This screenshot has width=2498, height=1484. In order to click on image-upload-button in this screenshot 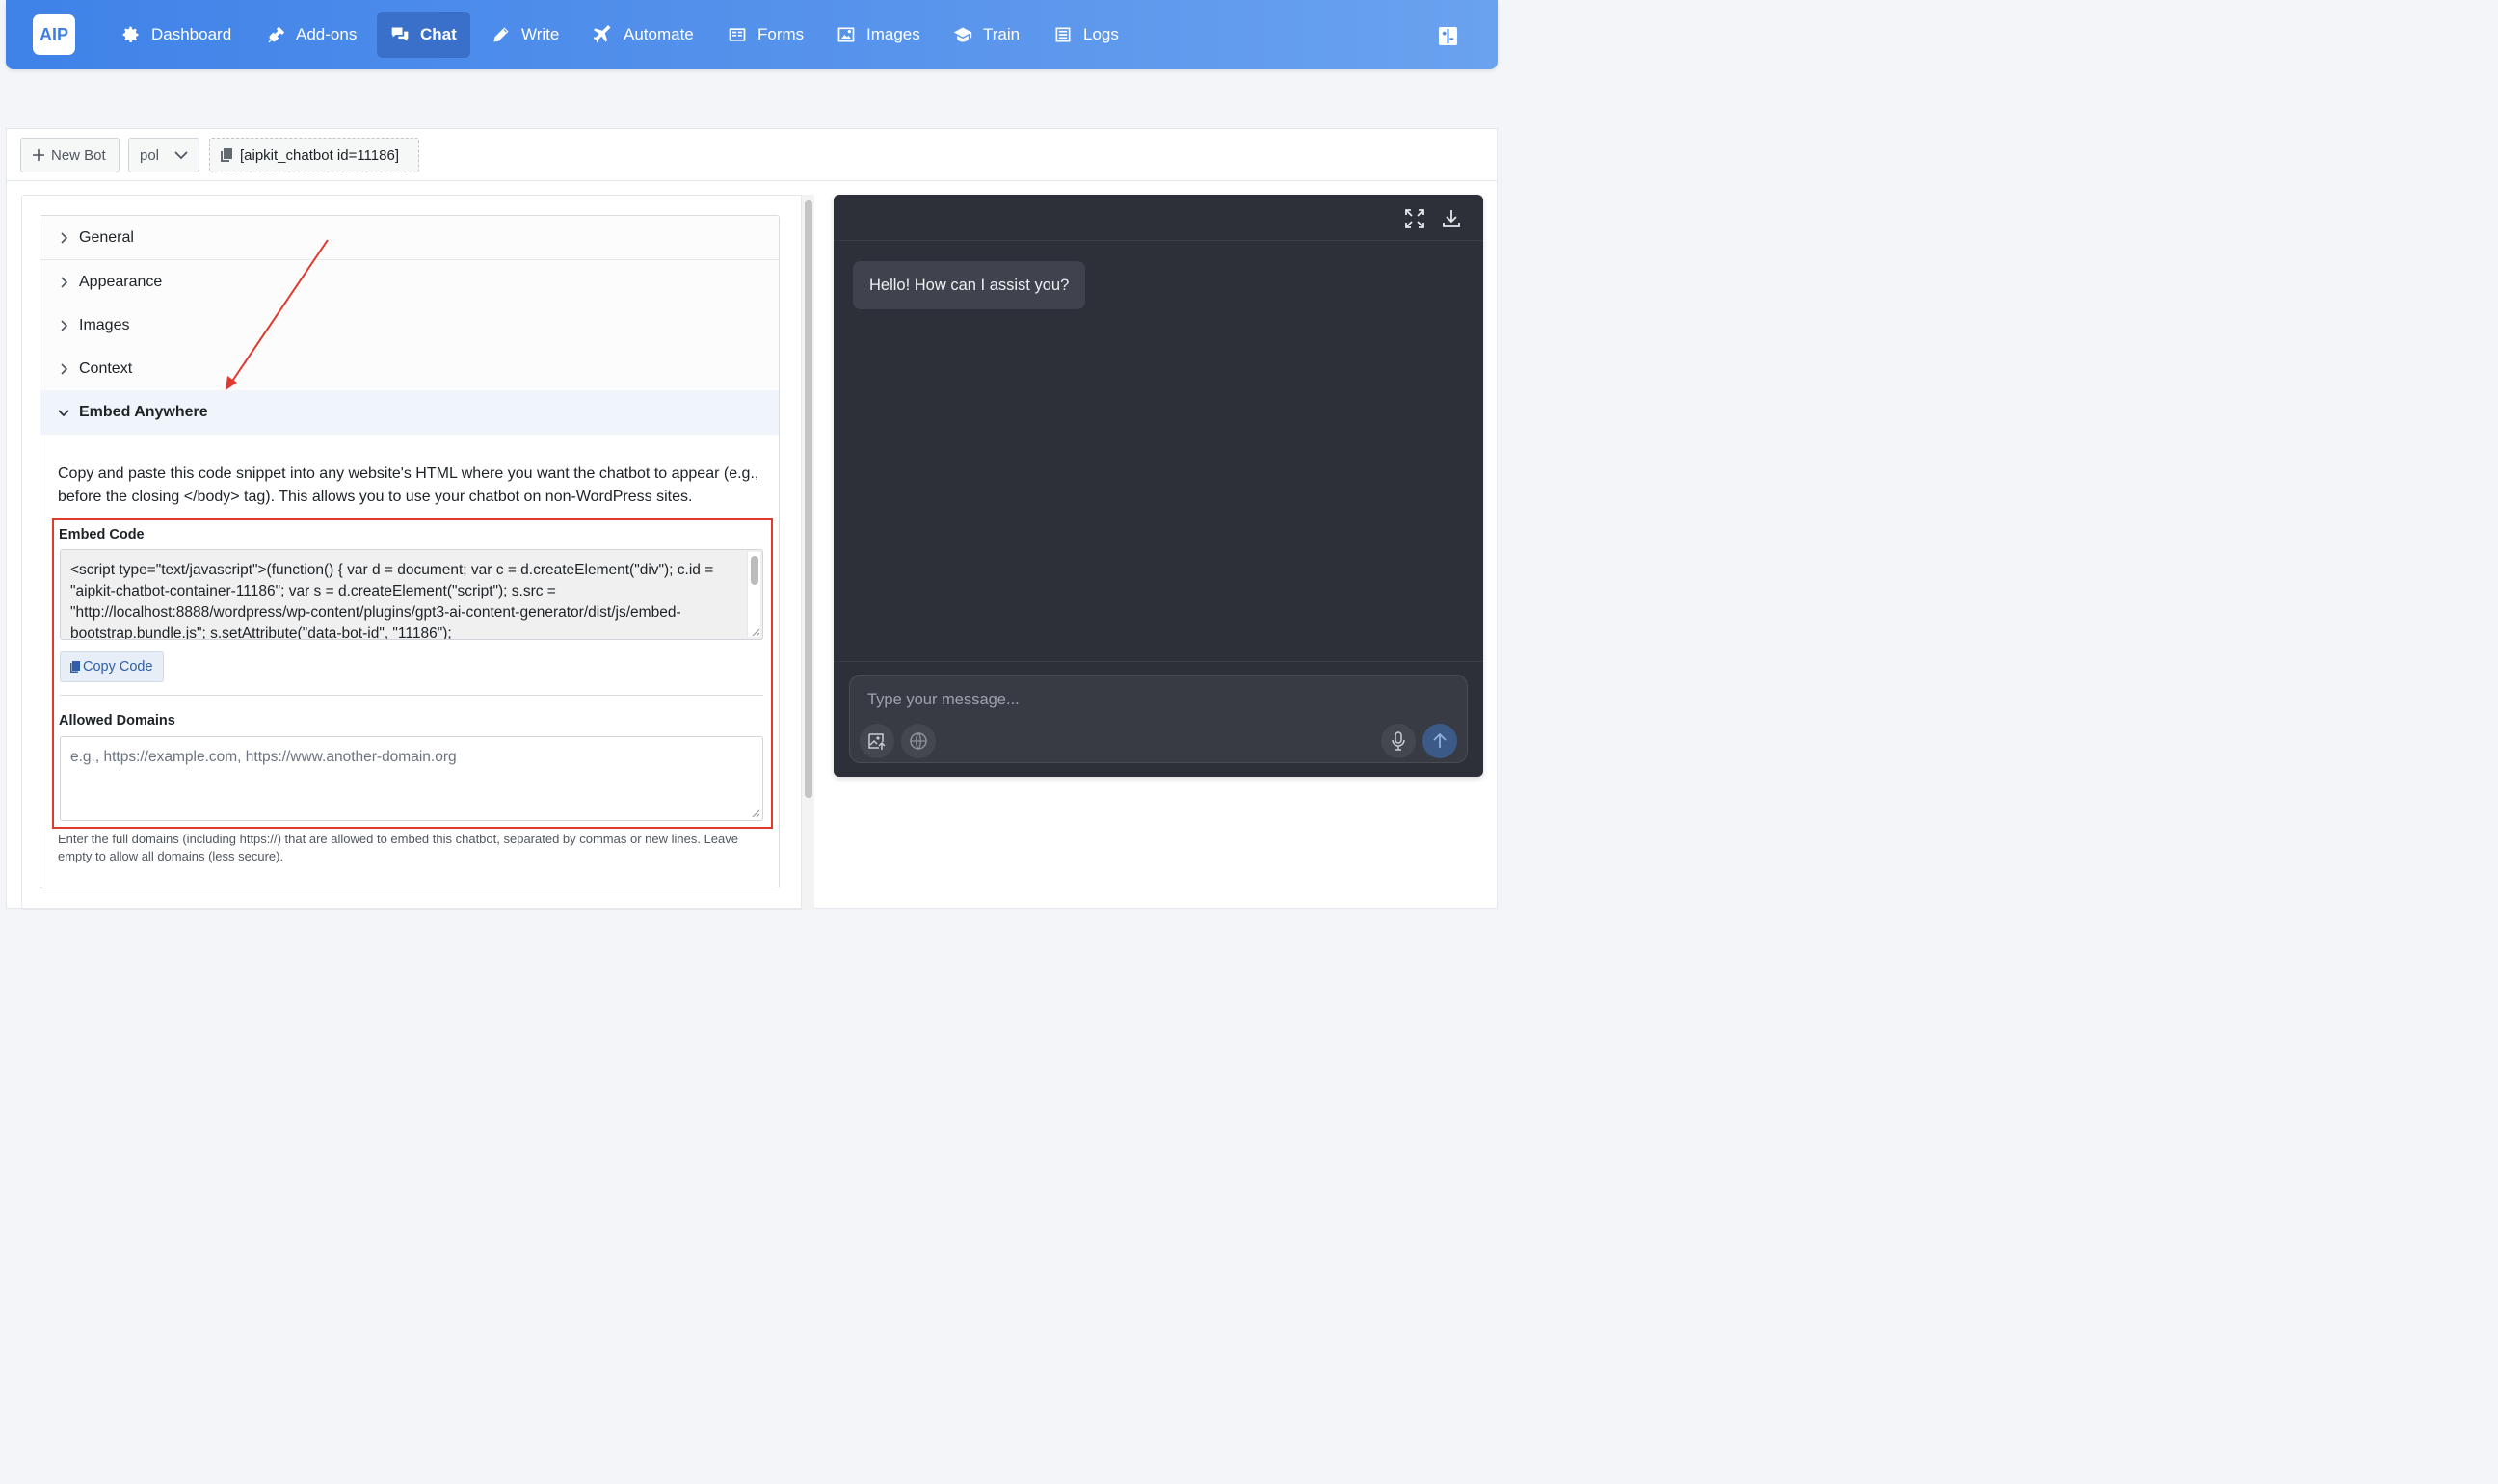, I will do `click(877, 741)`.